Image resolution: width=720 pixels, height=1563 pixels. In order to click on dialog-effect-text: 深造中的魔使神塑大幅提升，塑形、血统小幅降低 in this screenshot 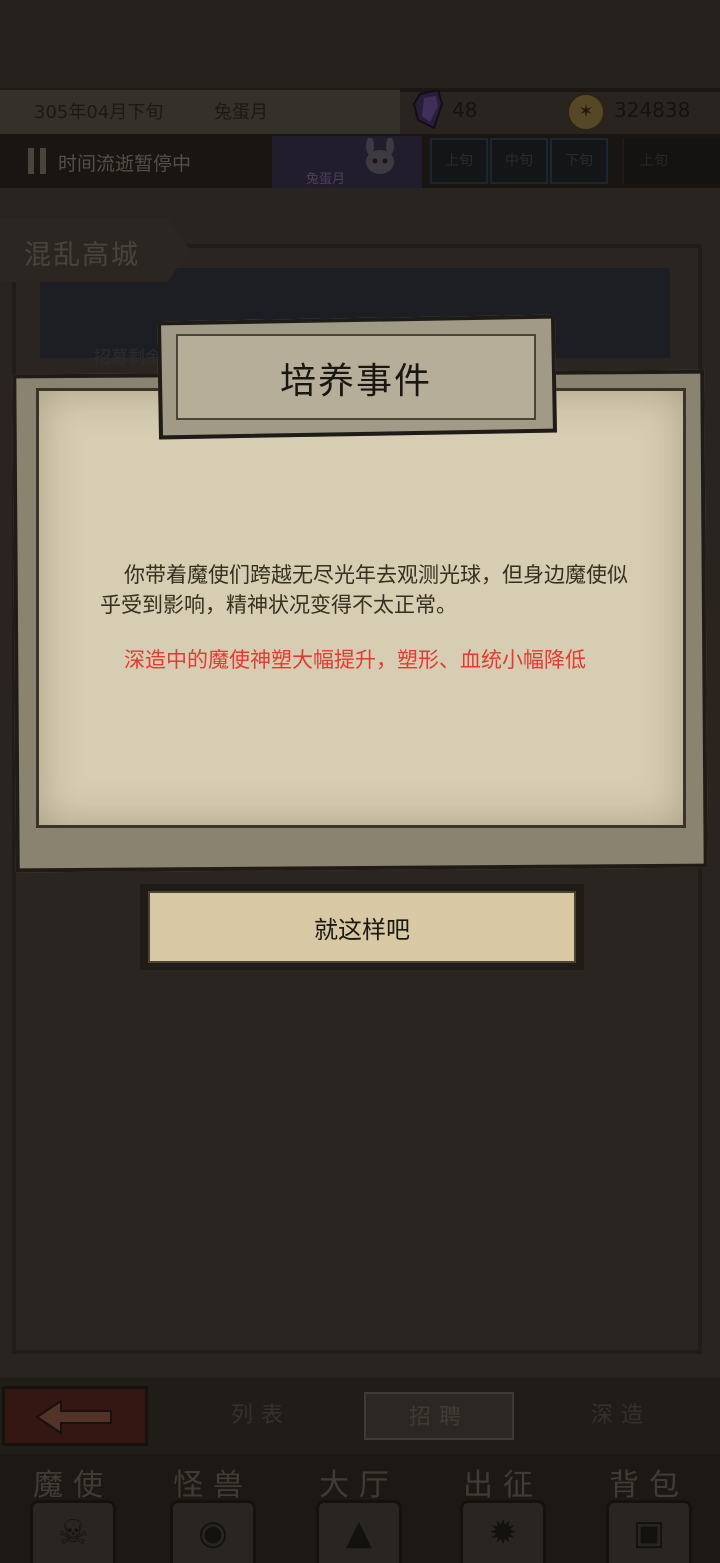, I will do `click(355, 660)`.